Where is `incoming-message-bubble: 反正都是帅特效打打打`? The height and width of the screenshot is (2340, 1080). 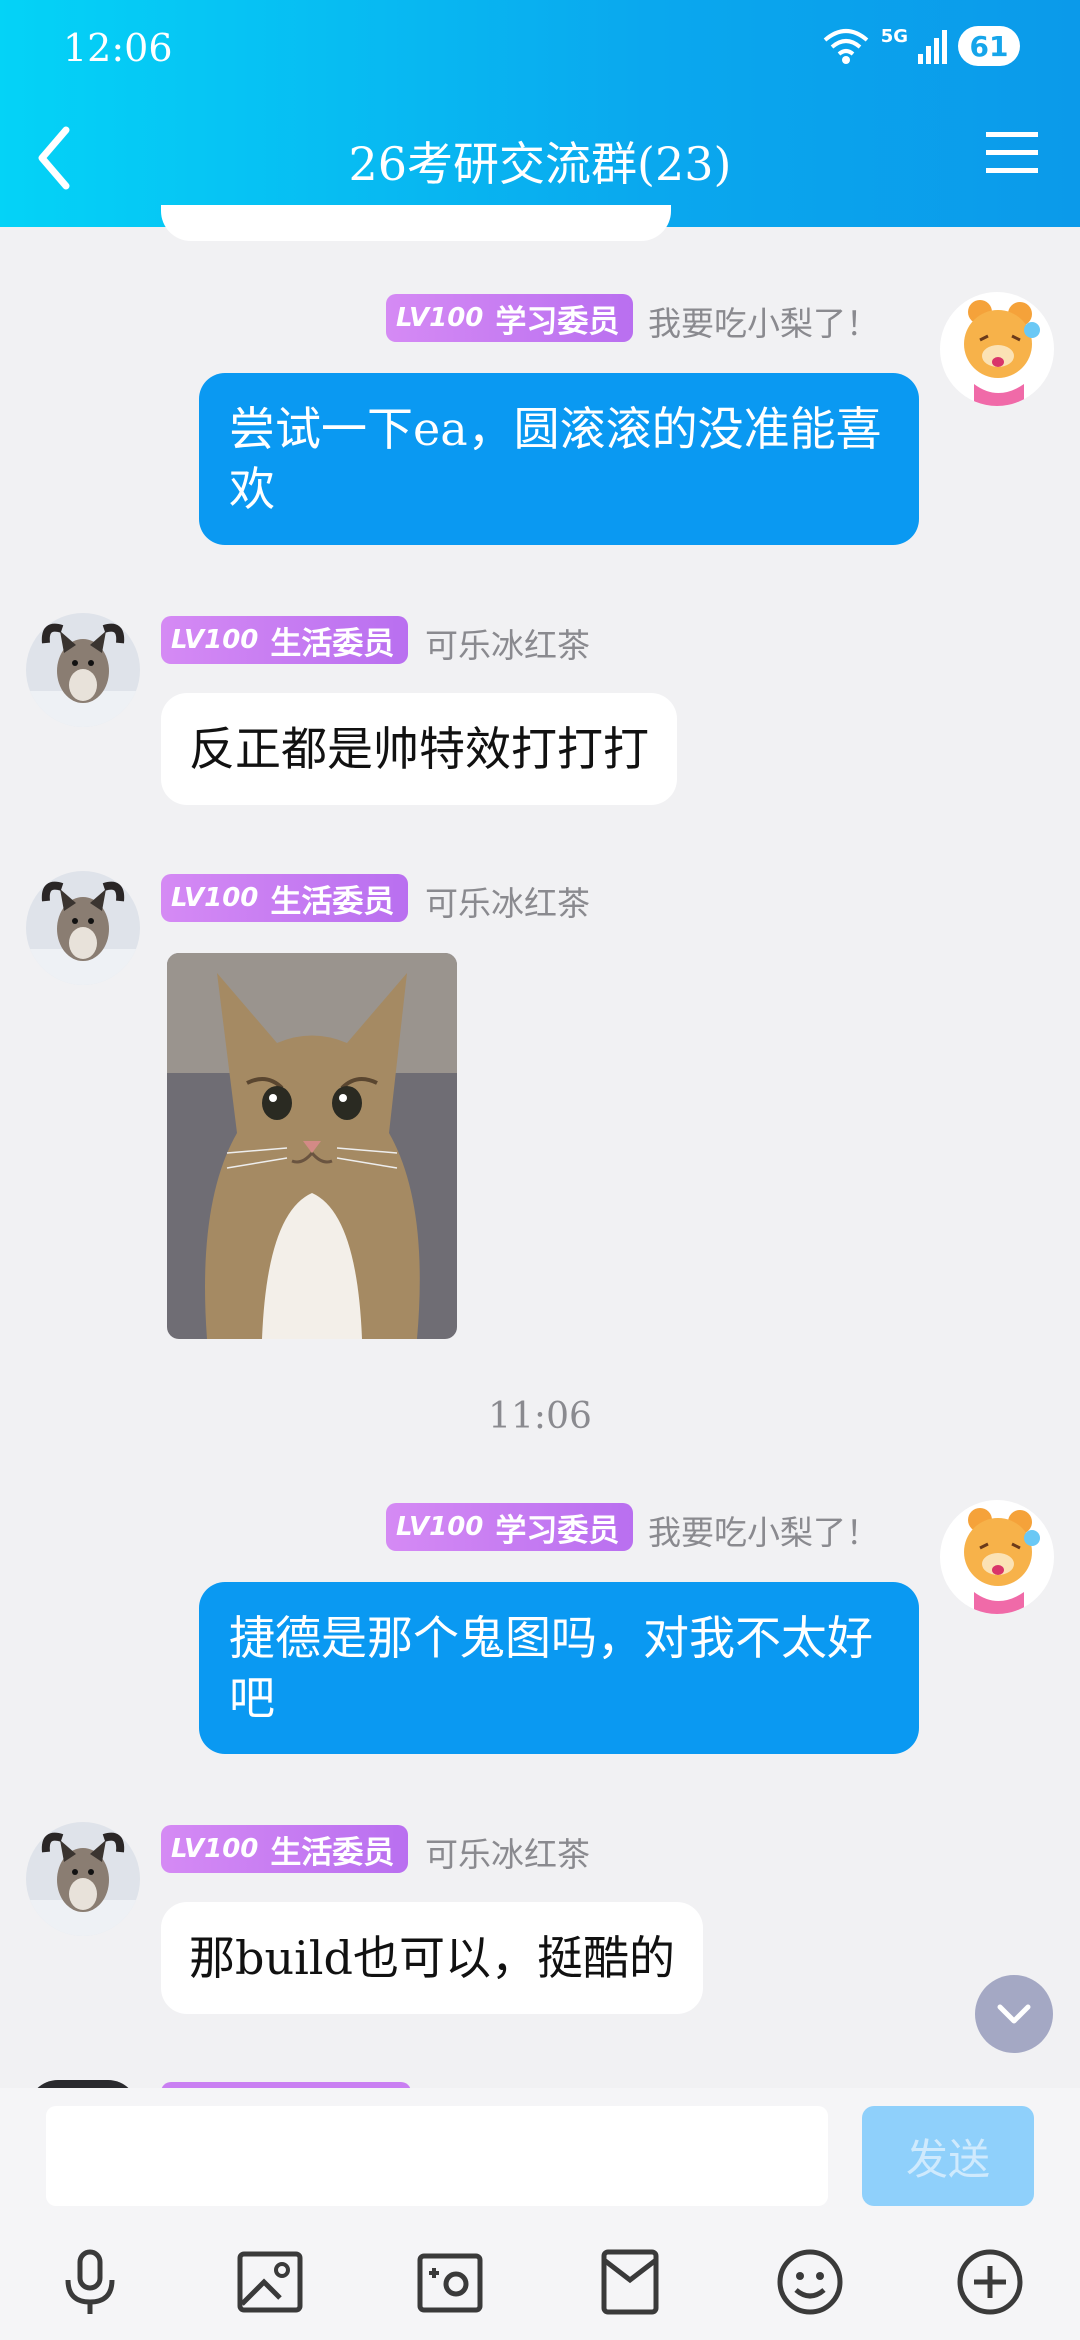
incoming-message-bubble: 反正都是帅特效打打打 is located at coordinates (419, 749).